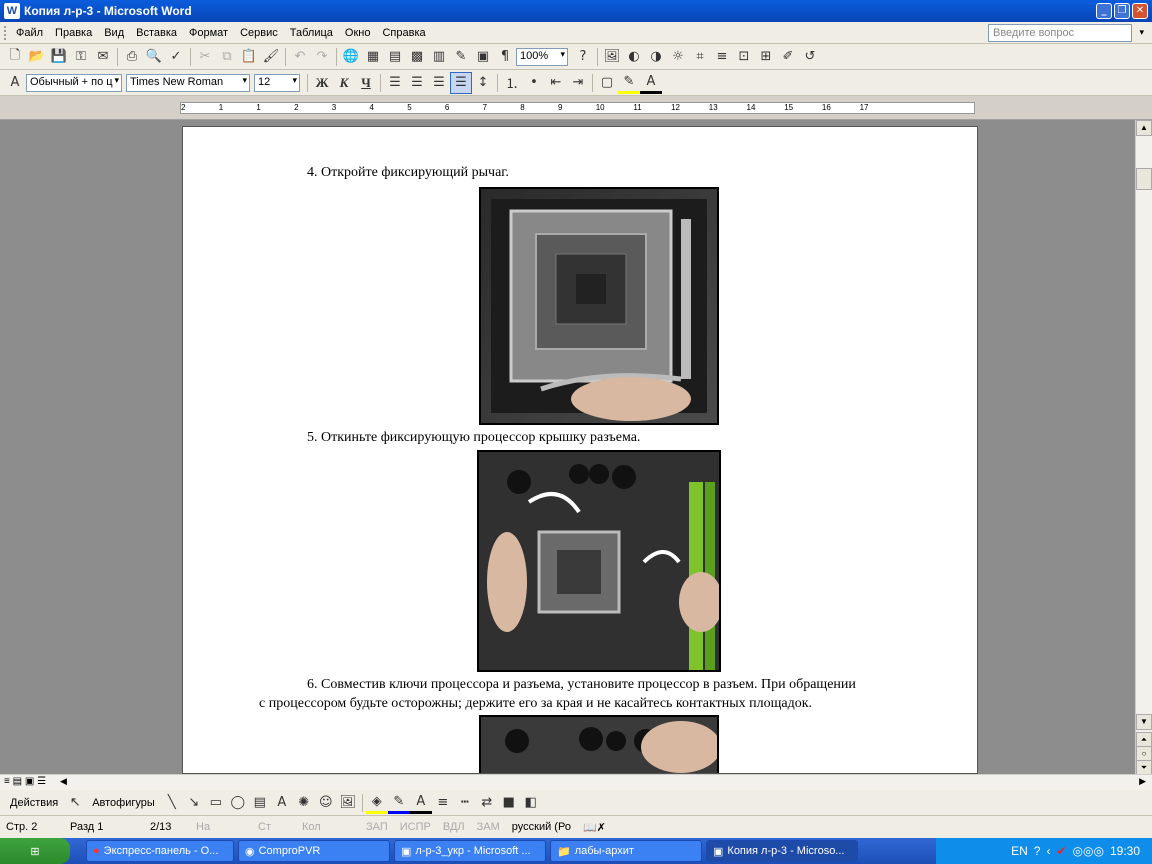 The height and width of the screenshot is (864, 1152). Describe the element at coordinates (75, 803) in the screenshot. I see `select-objects-icon: ↖` at that location.